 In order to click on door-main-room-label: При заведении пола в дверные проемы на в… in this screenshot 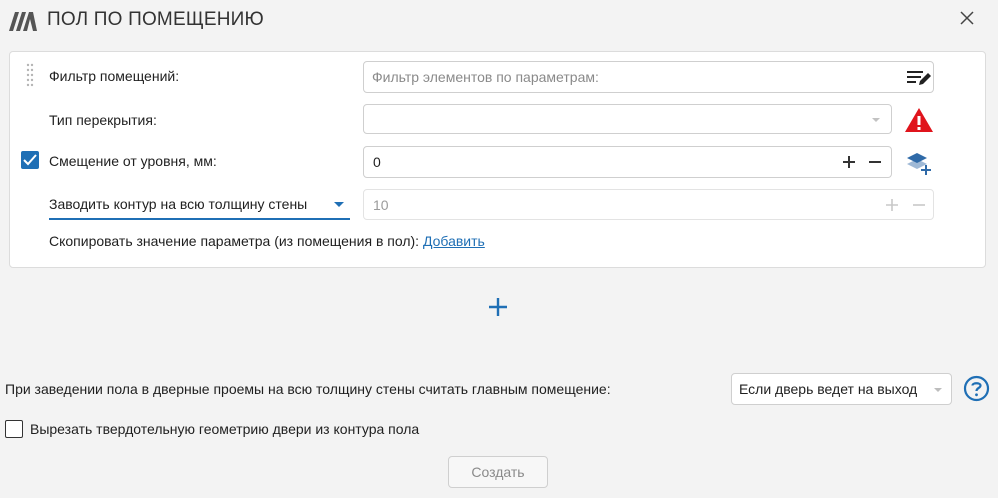, I will do `click(308, 389)`.